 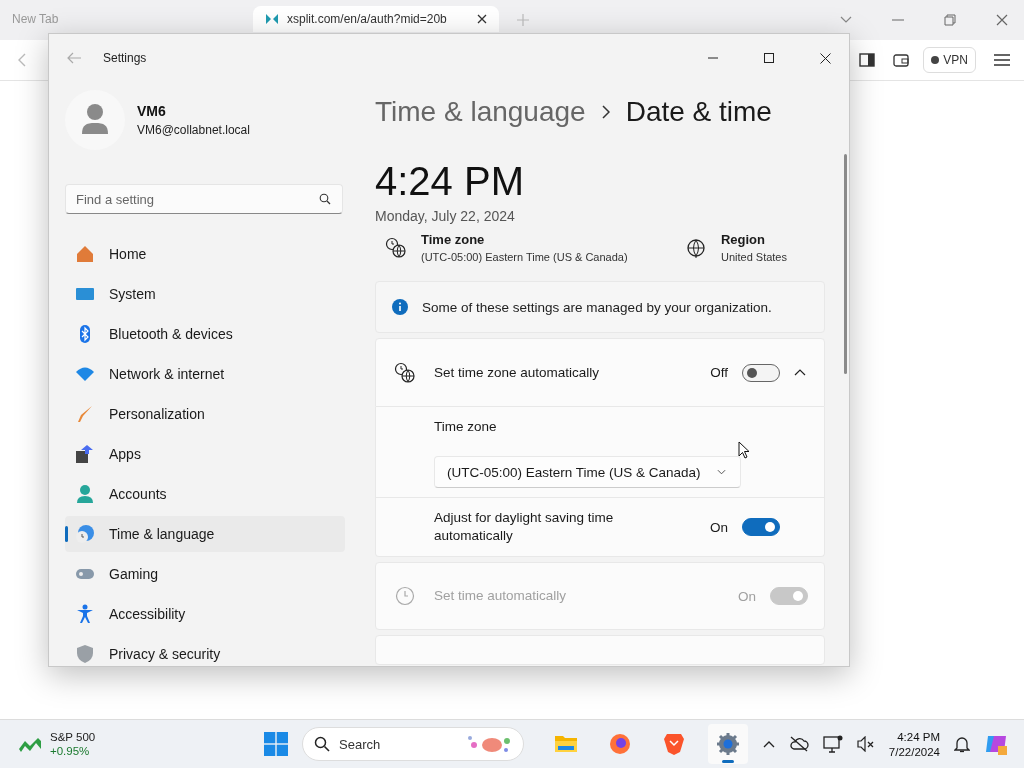 What do you see at coordinates (405, 596) in the screenshot?
I see `clock-icon` at bounding box center [405, 596].